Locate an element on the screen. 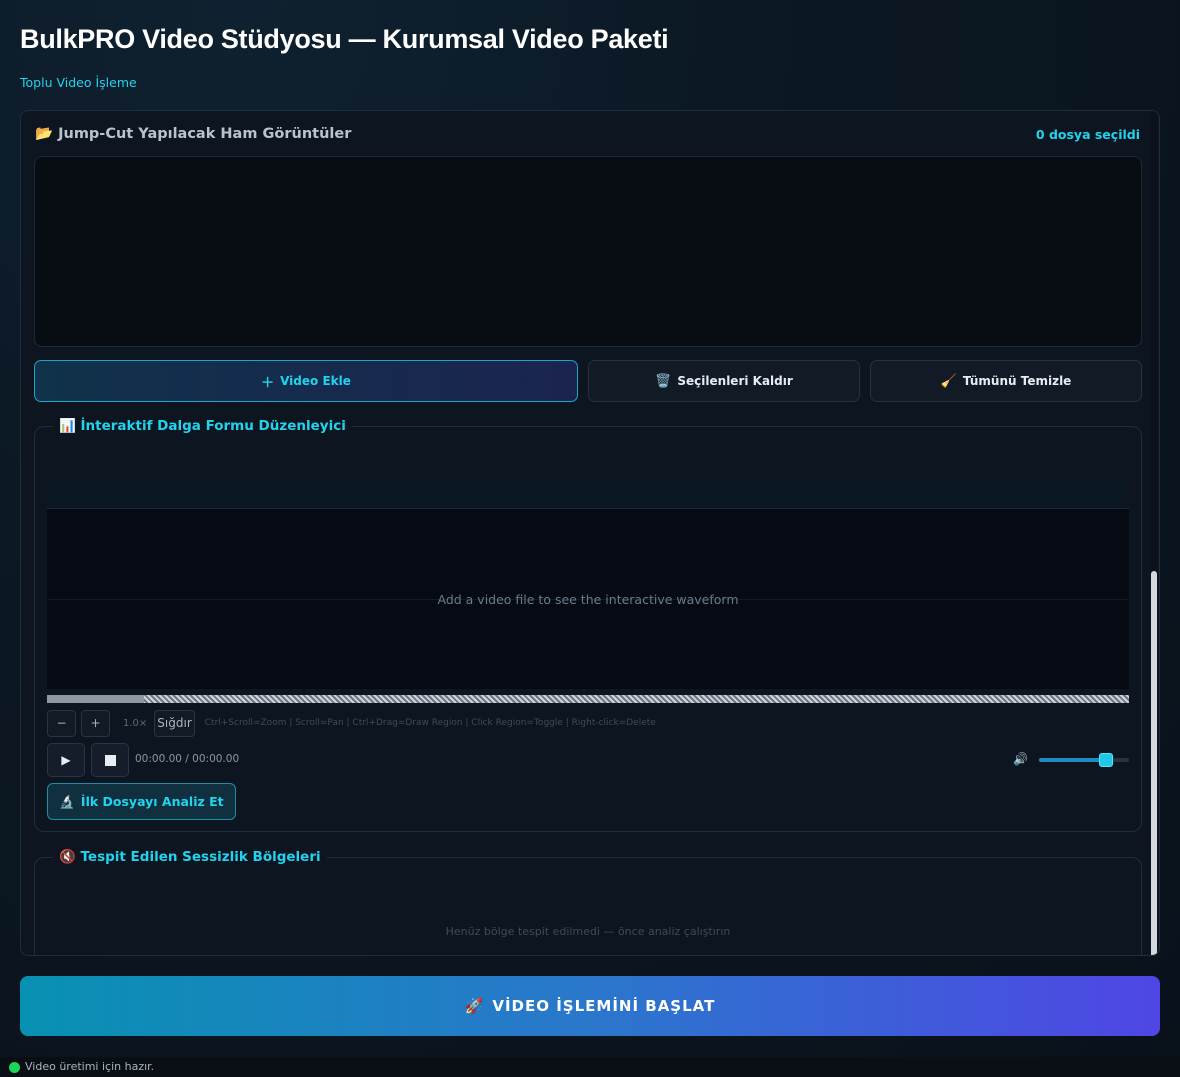 The height and width of the screenshot is (1077, 1180). waveform-time-ruler is located at coordinates (588, 495).